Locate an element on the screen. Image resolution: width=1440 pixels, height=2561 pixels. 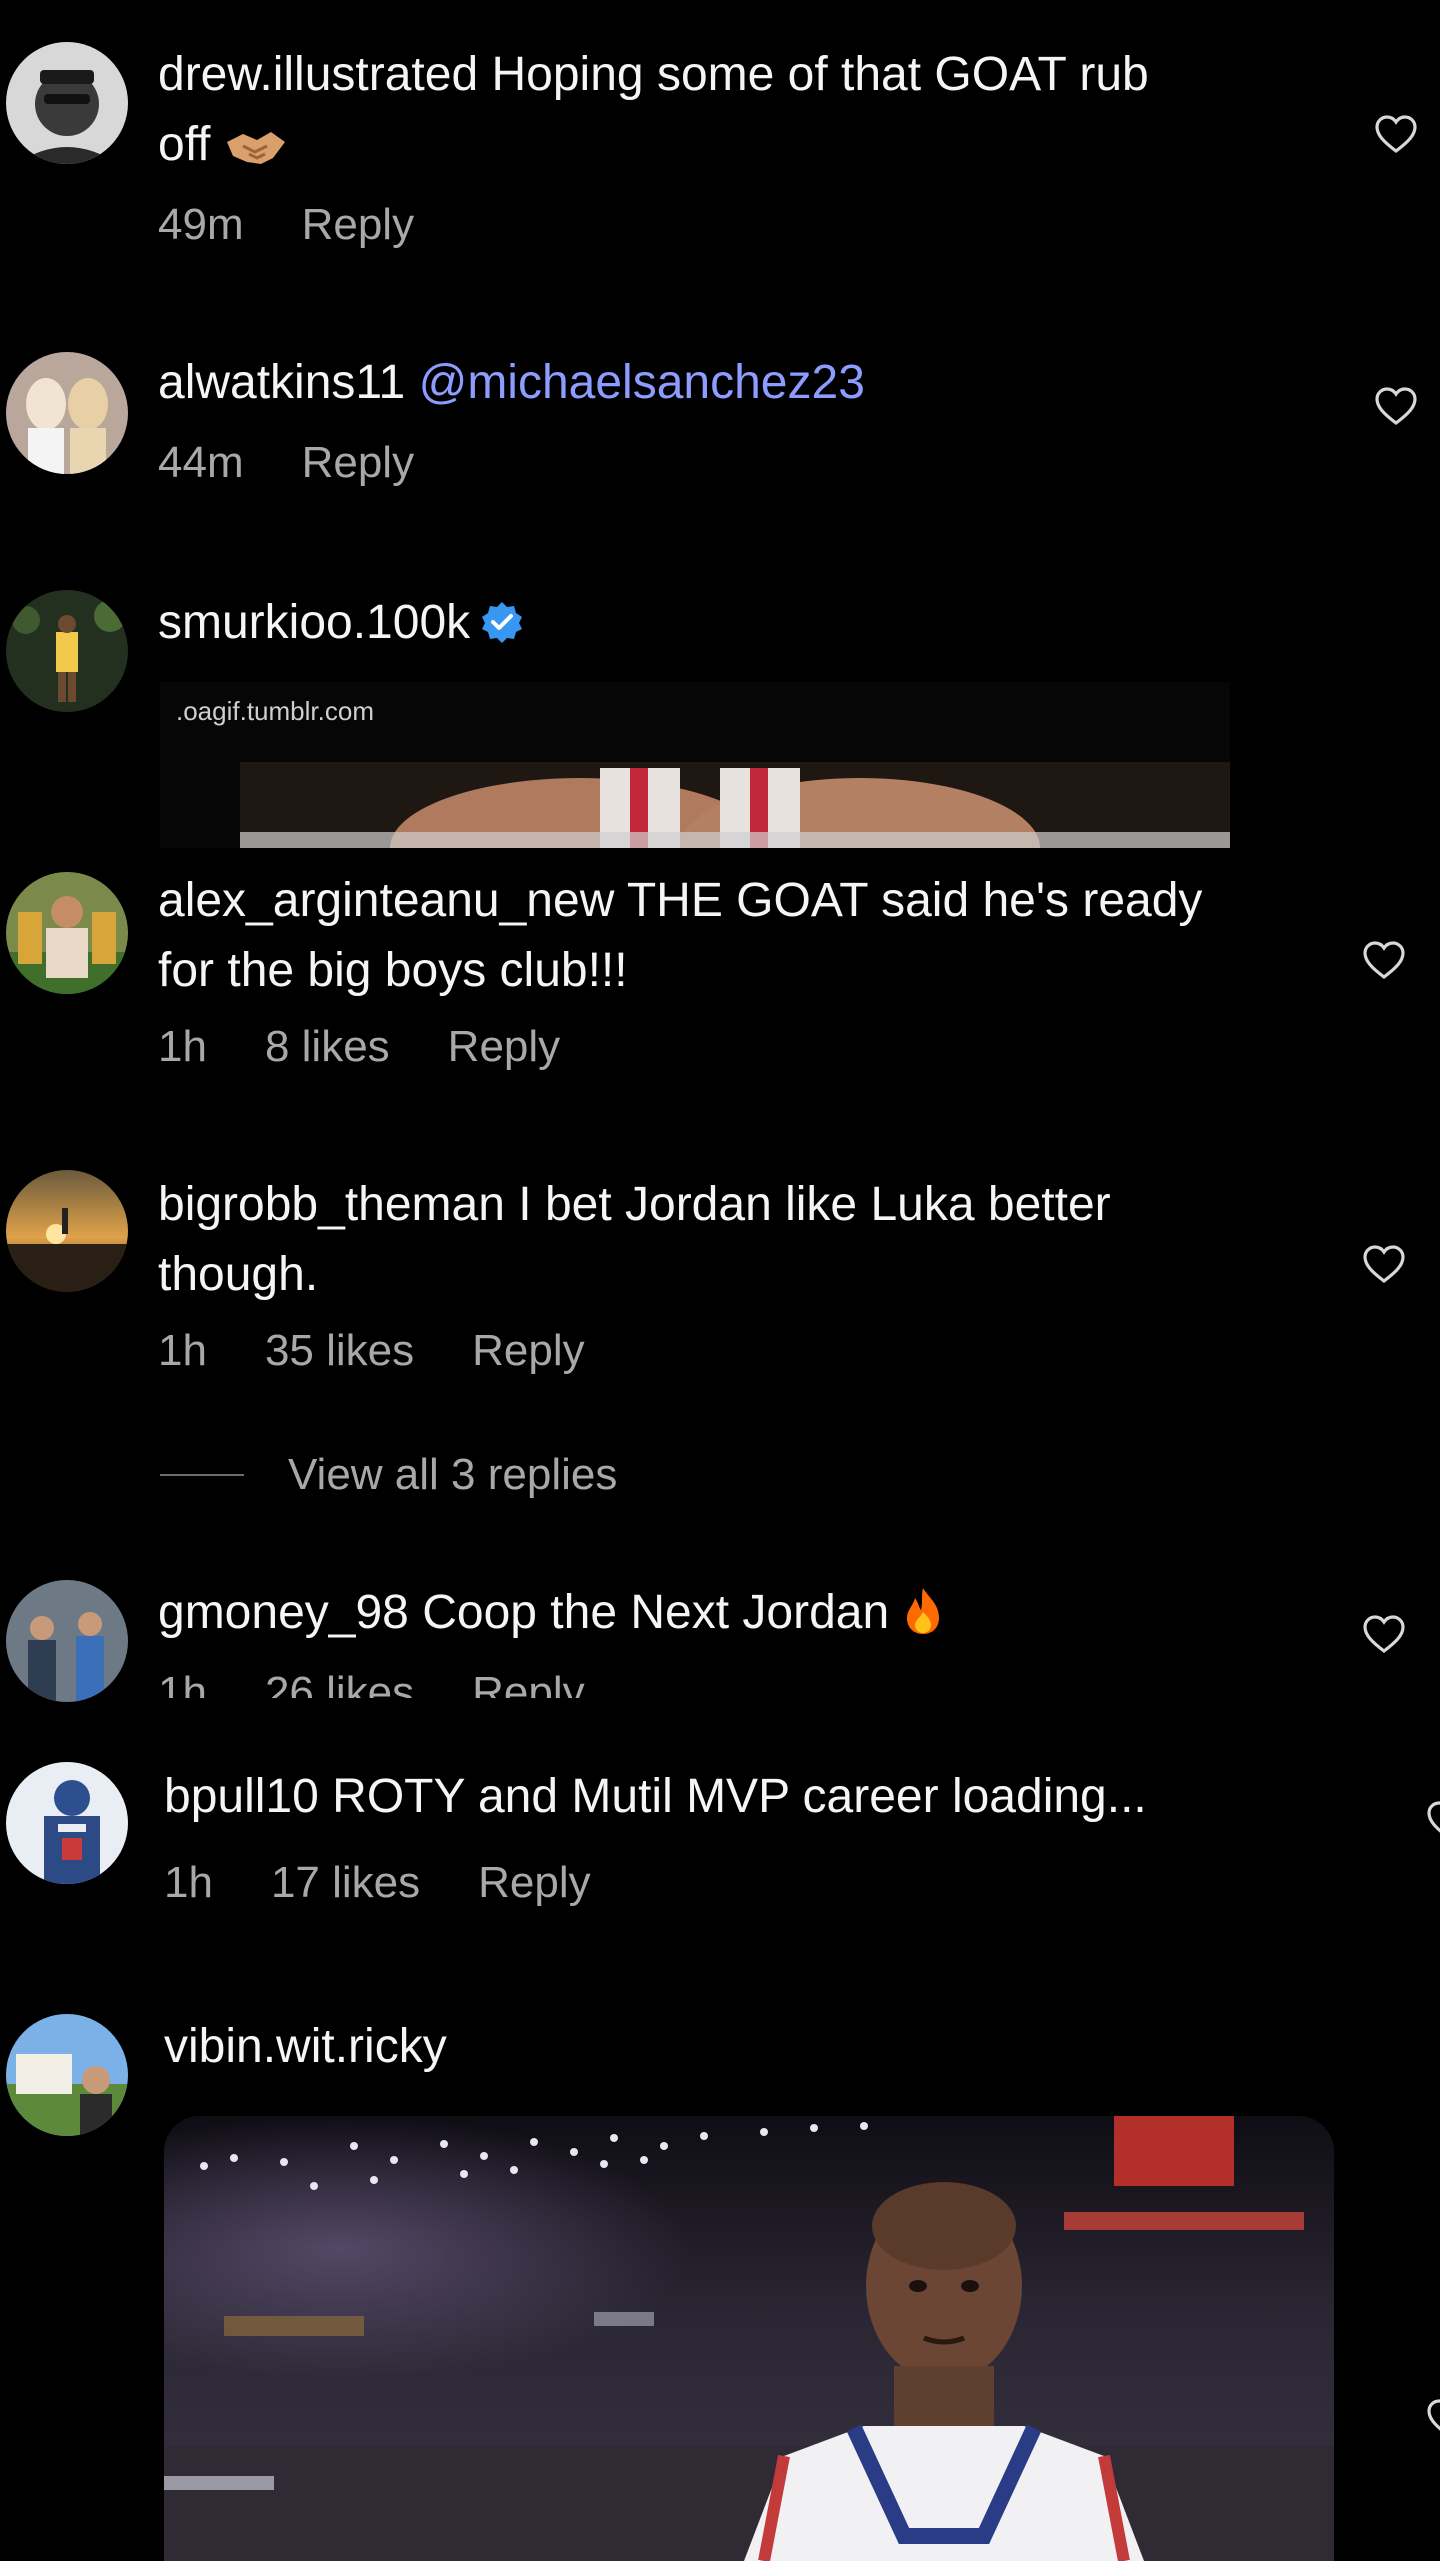
comment-body-line2: for the big boys club!!! is located at coordinates (393, 970).